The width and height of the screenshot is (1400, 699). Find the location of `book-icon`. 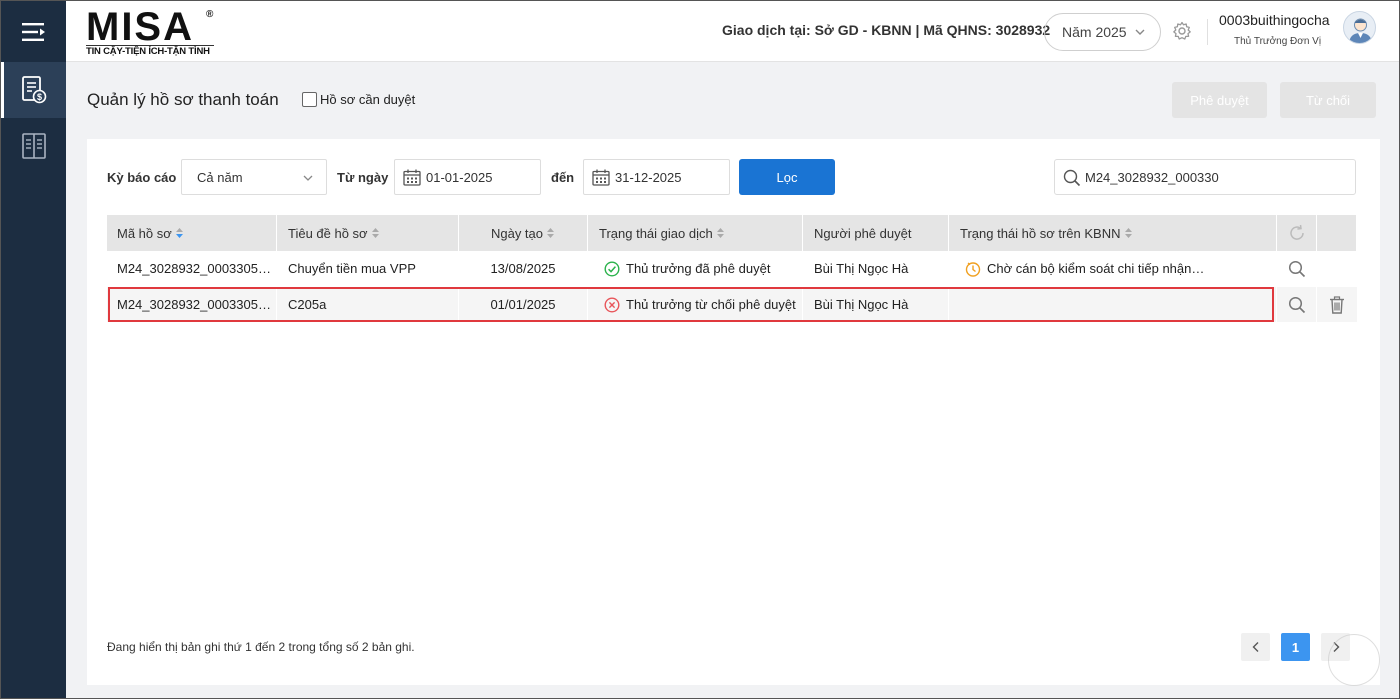

book-icon is located at coordinates (33, 146).